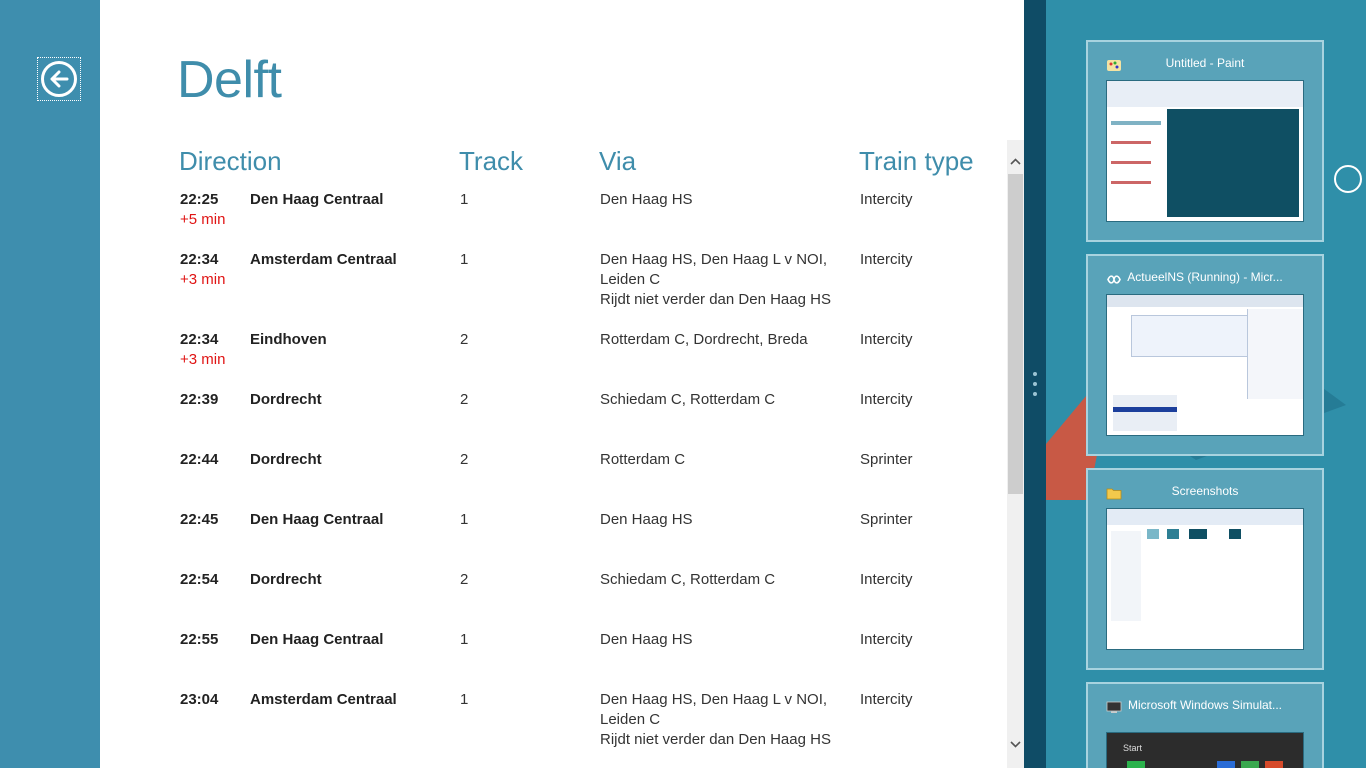 The width and height of the screenshot is (1366, 768). Describe the element at coordinates (199, 399) in the screenshot. I see `departure-time: 22:39` at that location.